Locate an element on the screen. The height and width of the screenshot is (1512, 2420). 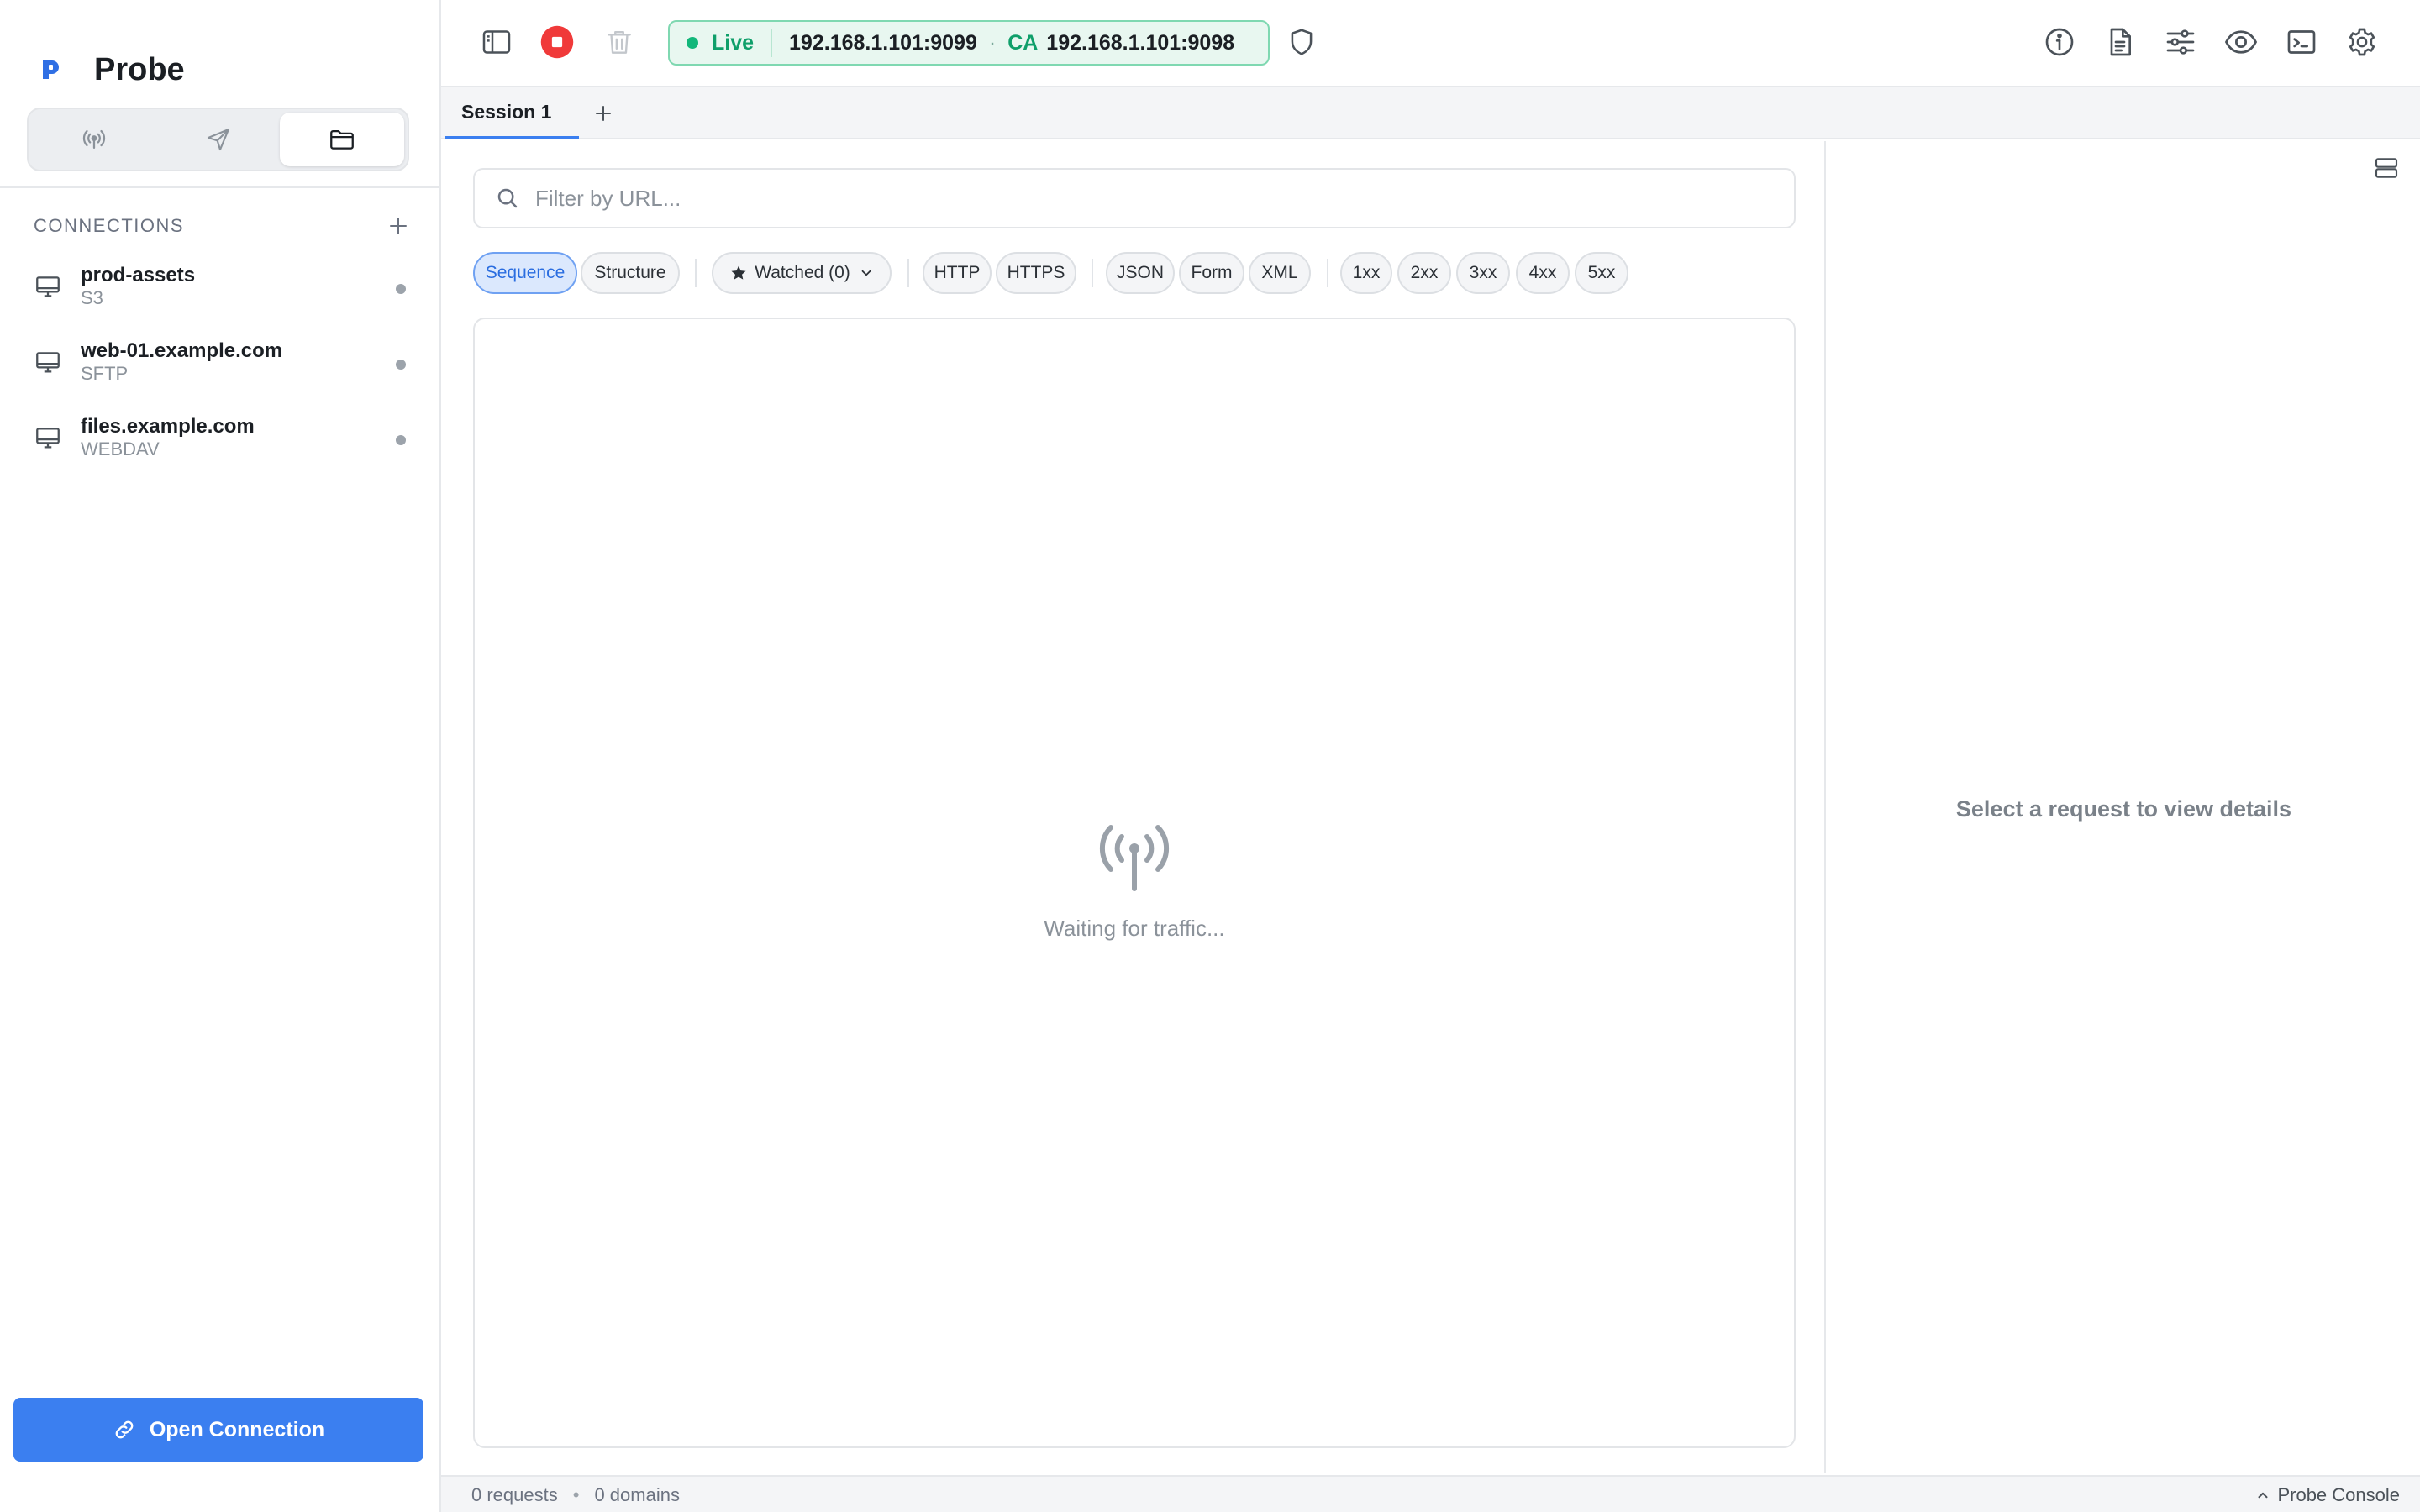
chip-1xx: 1xx is located at coordinates (1366, 273).